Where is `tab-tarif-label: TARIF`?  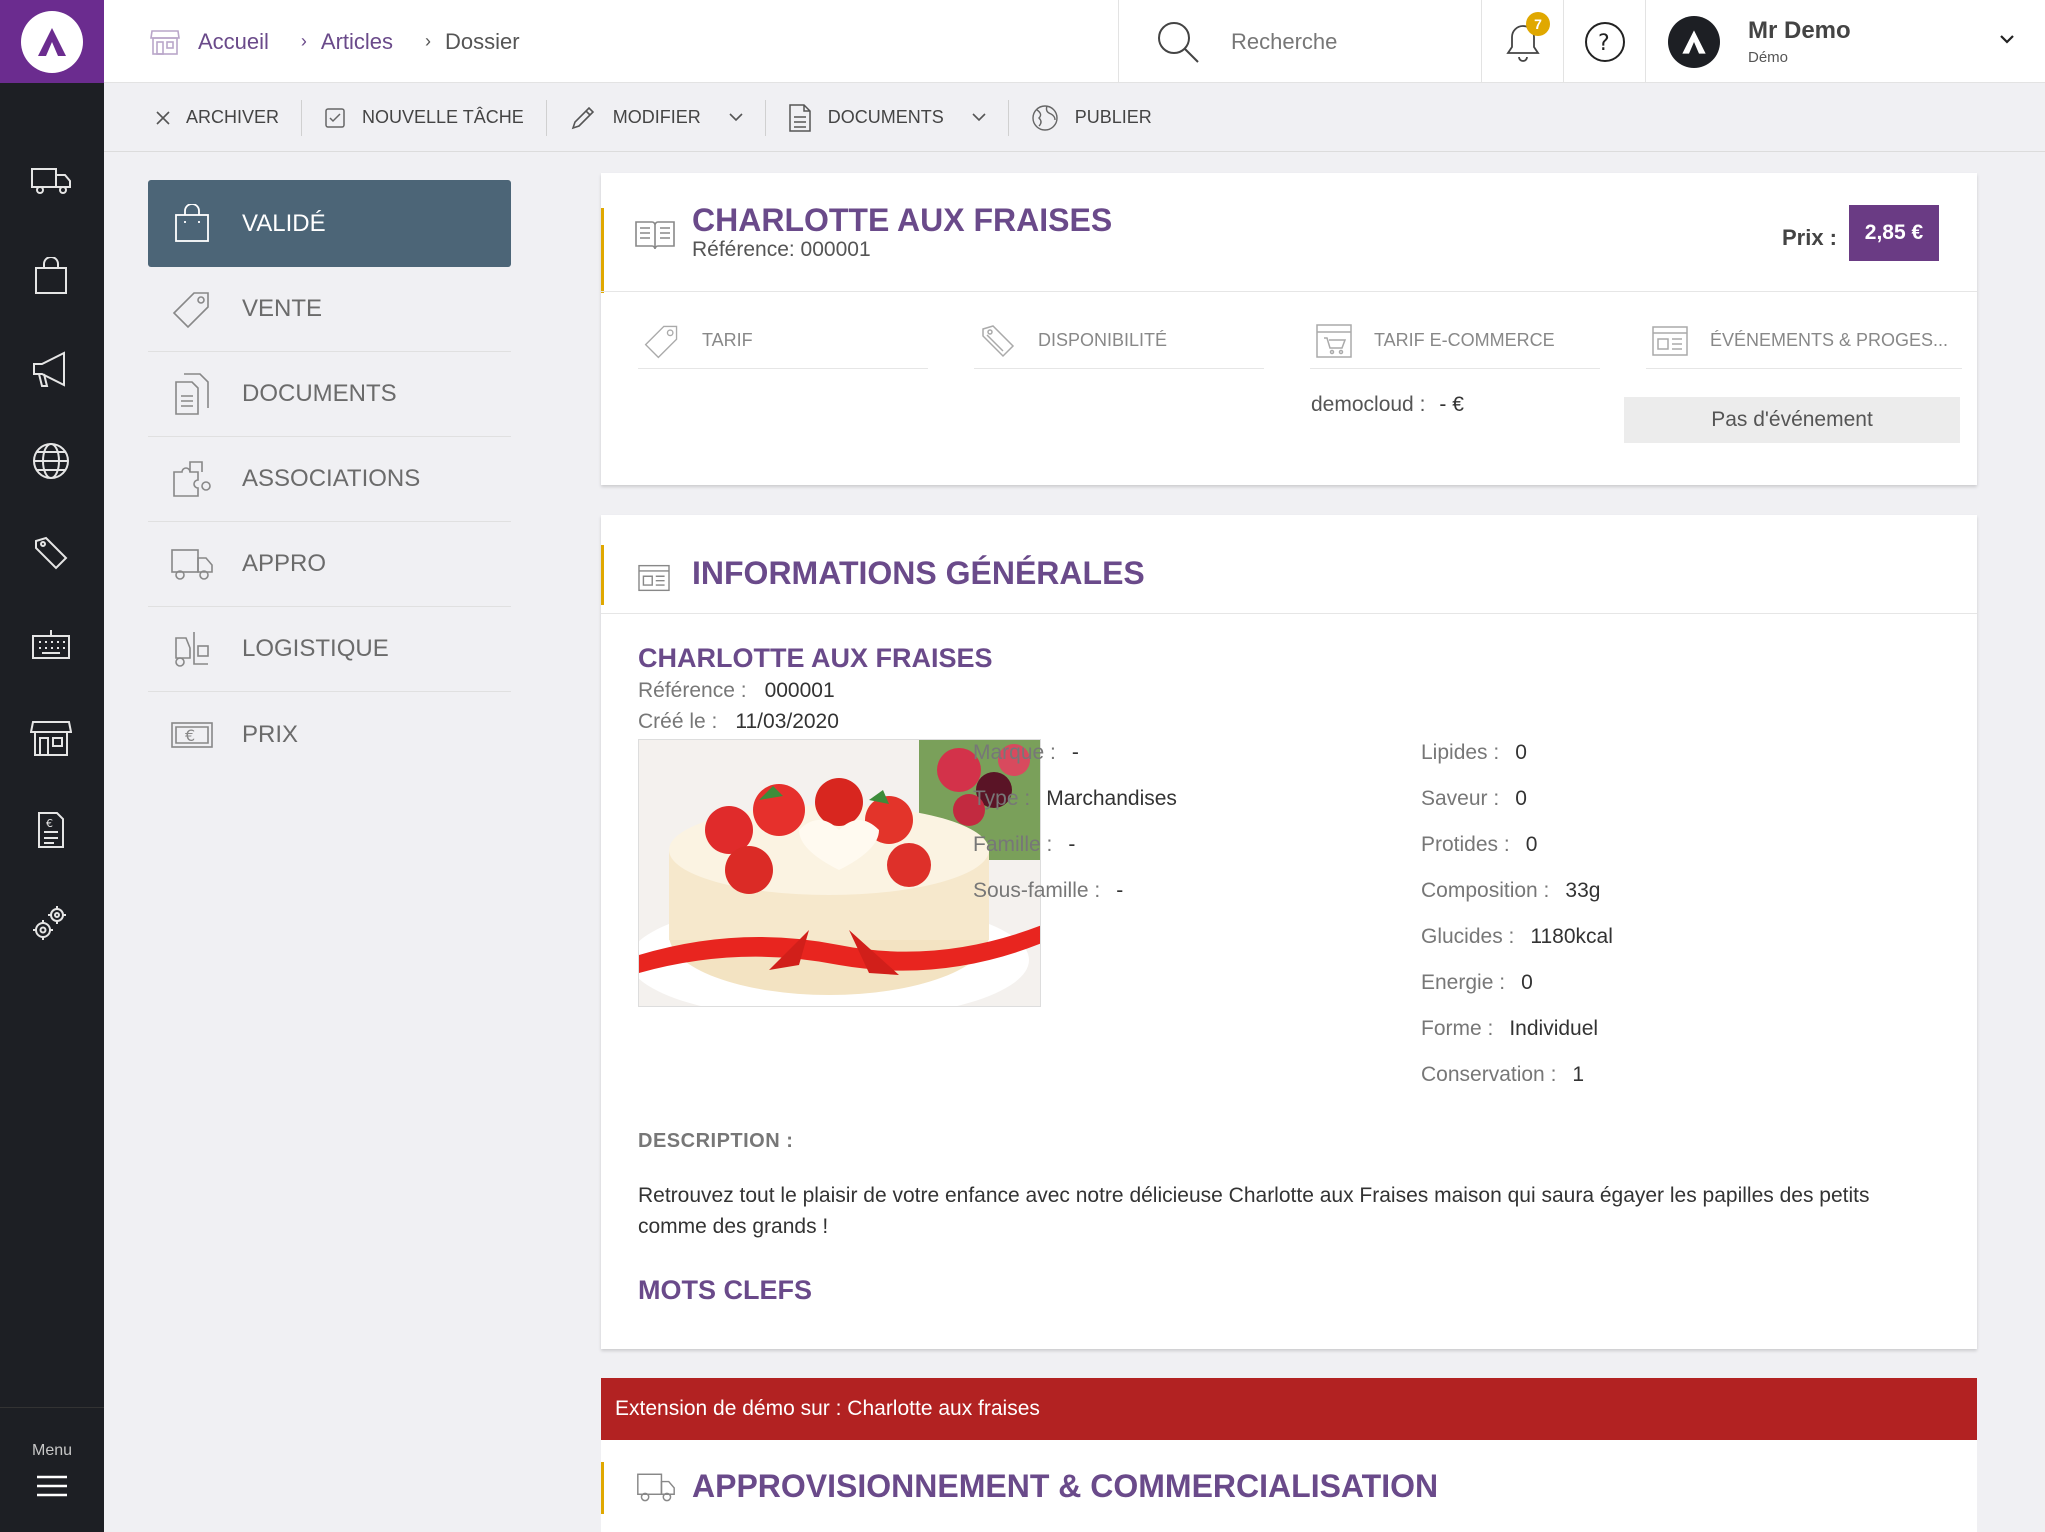 tab-tarif-label: TARIF is located at coordinates (727, 340).